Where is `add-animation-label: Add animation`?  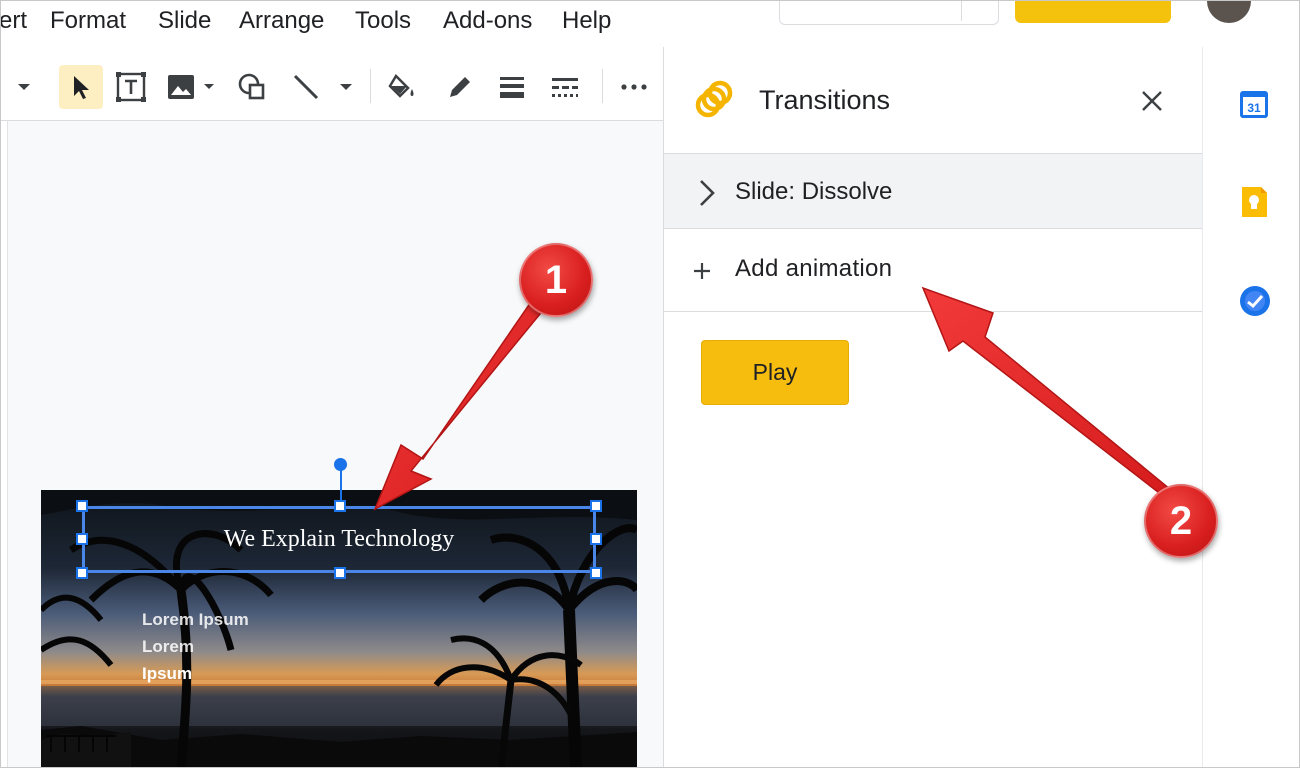 add-animation-label: Add animation is located at coordinates (814, 268).